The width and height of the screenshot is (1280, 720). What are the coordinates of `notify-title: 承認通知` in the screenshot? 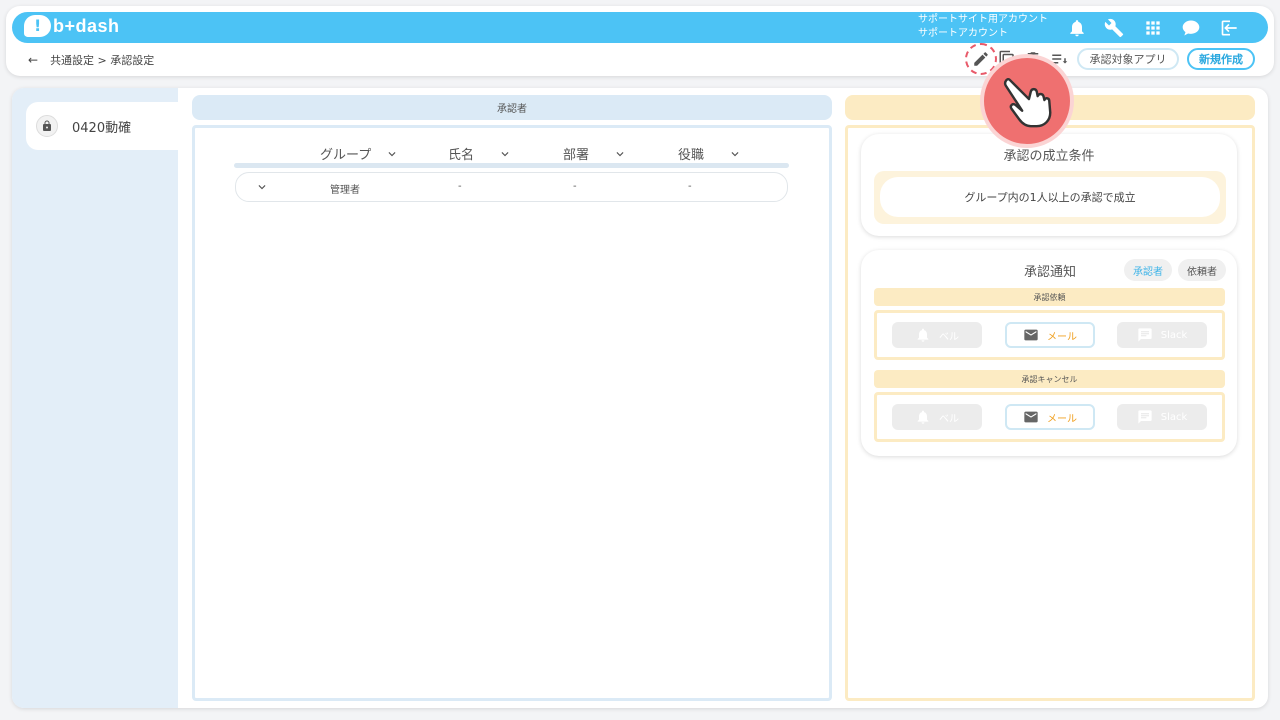 It's located at (1050, 271).